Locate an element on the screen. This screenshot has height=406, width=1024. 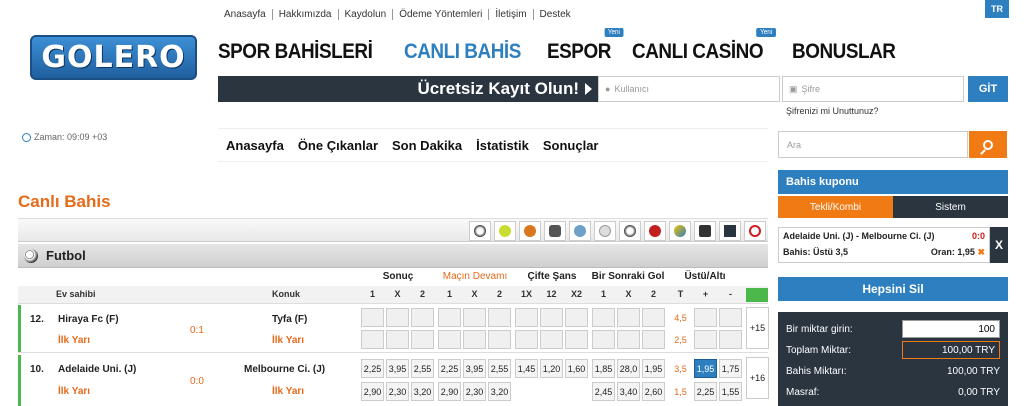
top-link-payment: Ödeme Yöntemleri is located at coordinates (440, 14).